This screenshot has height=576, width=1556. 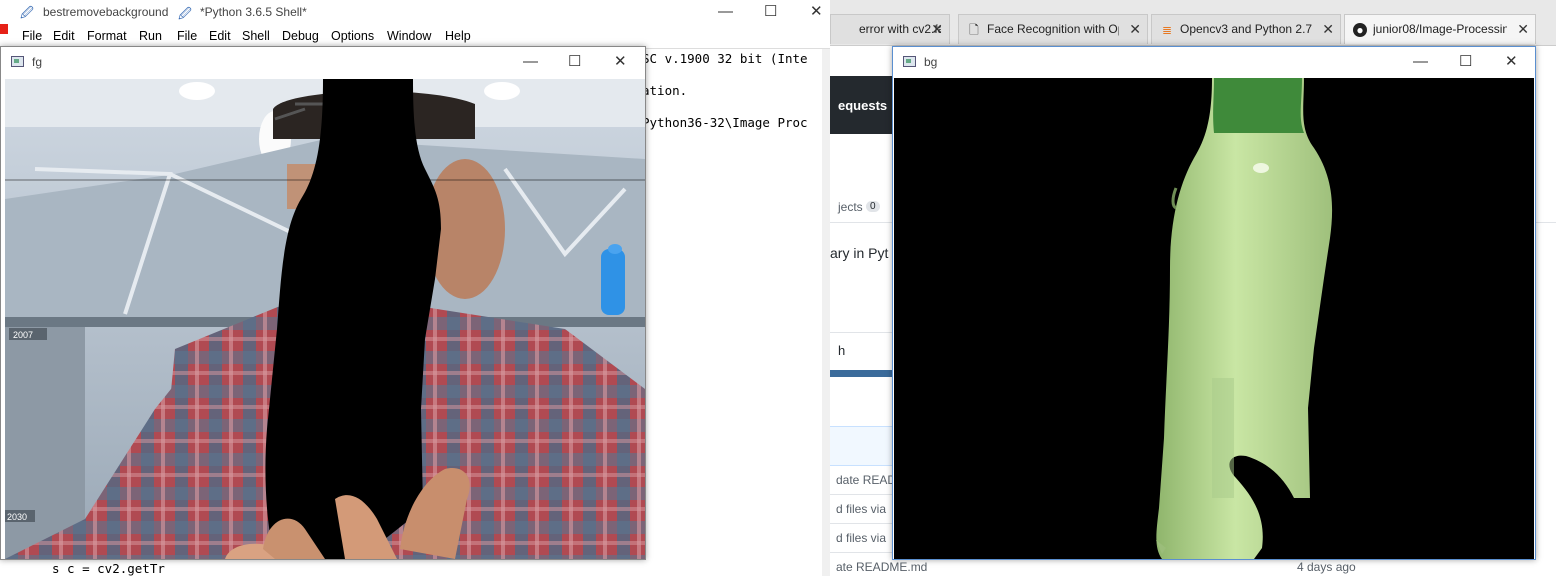 What do you see at coordinates (873, 206) in the screenshot?
I see `projects-count-badge: 0` at bounding box center [873, 206].